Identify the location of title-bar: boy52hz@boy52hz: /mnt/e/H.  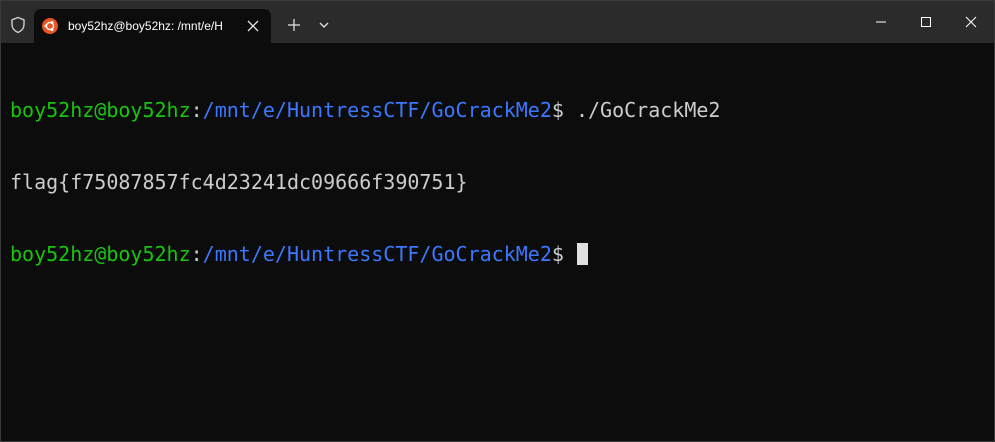
(497, 22).